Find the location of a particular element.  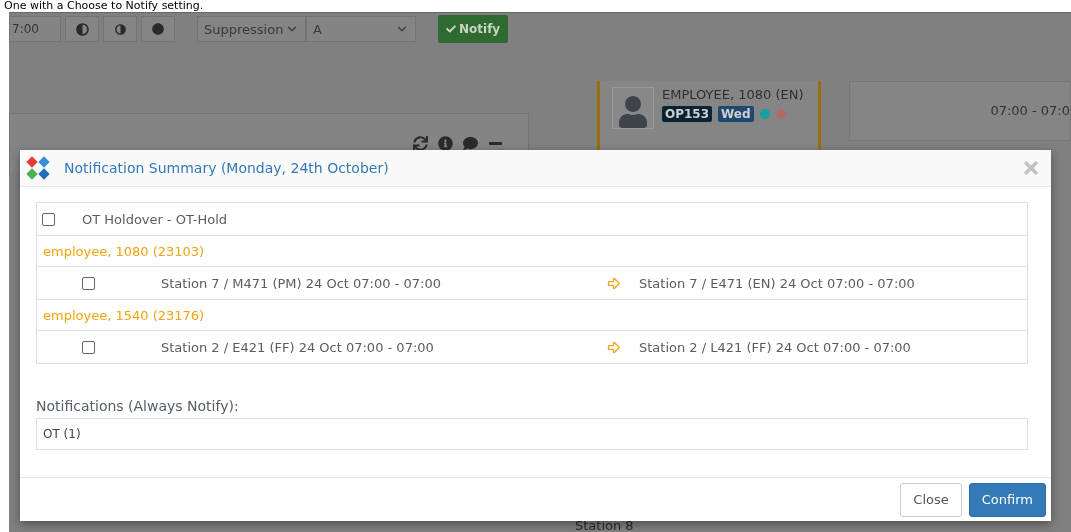

dialog-title: Notification Summary (Monday, 24th October) is located at coordinates (227, 168).